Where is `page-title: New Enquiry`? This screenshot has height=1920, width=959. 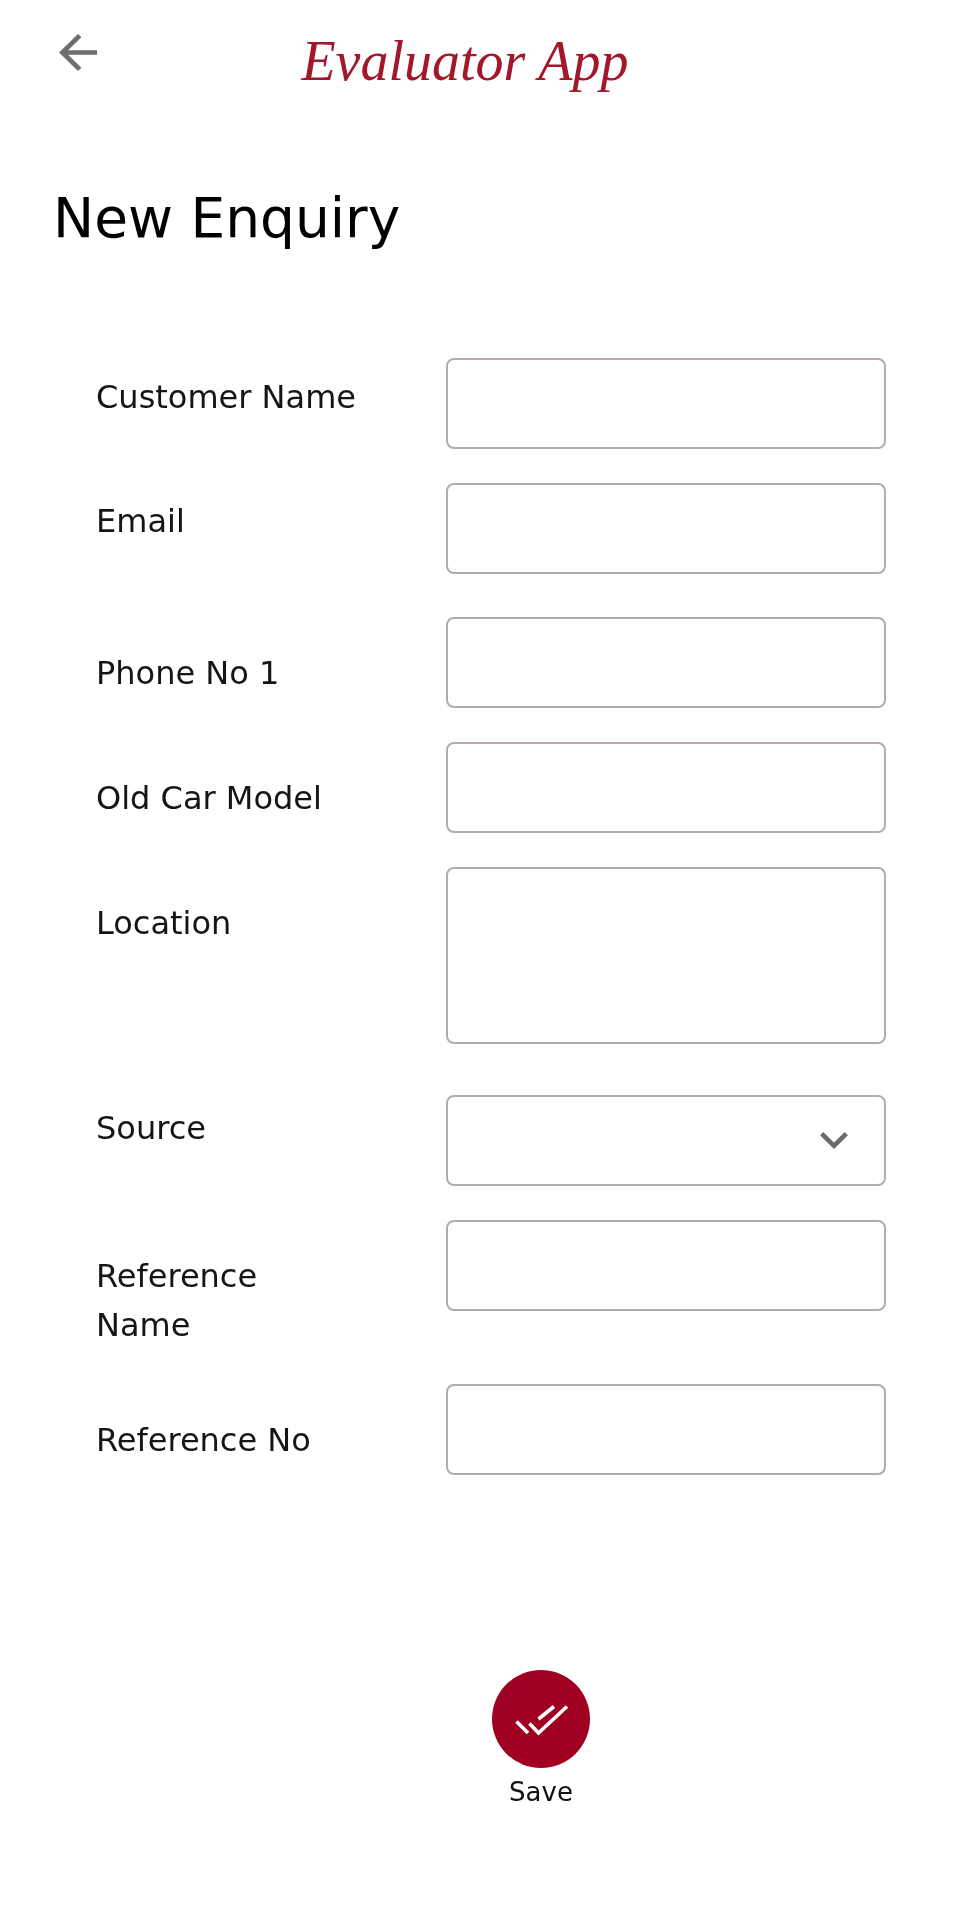
page-title: New Enquiry is located at coordinates (227, 218).